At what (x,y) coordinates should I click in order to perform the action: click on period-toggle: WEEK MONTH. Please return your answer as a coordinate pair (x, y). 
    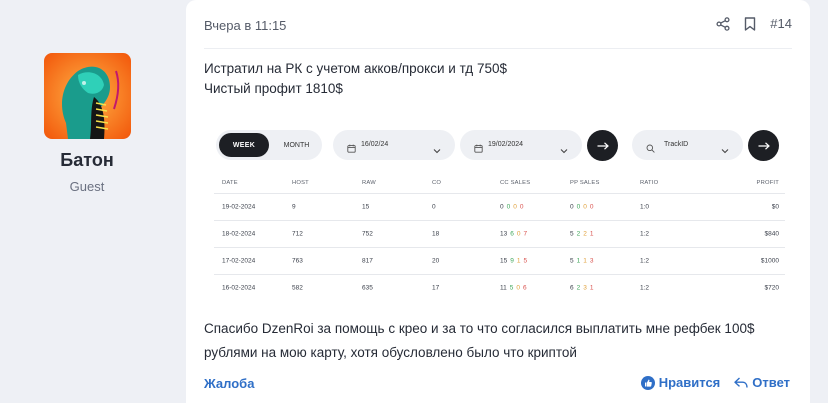
    Looking at the image, I should click on (269, 145).